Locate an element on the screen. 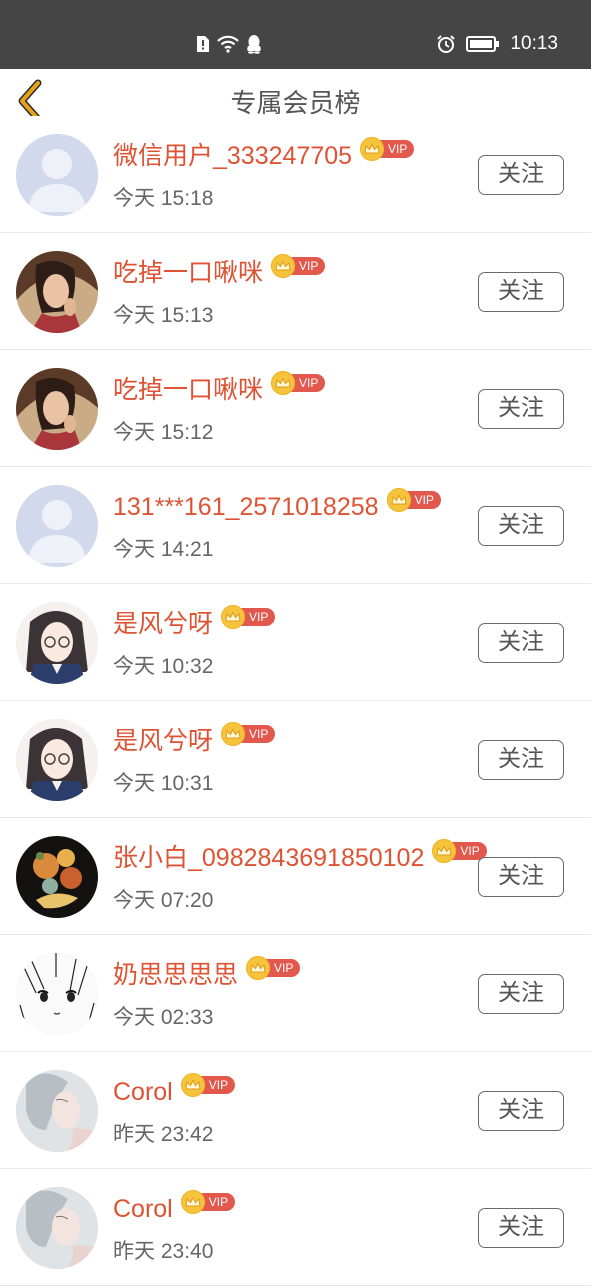 The image size is (591, 1286). member-time: 今天 07:20 is located at coordinates (163, 900).